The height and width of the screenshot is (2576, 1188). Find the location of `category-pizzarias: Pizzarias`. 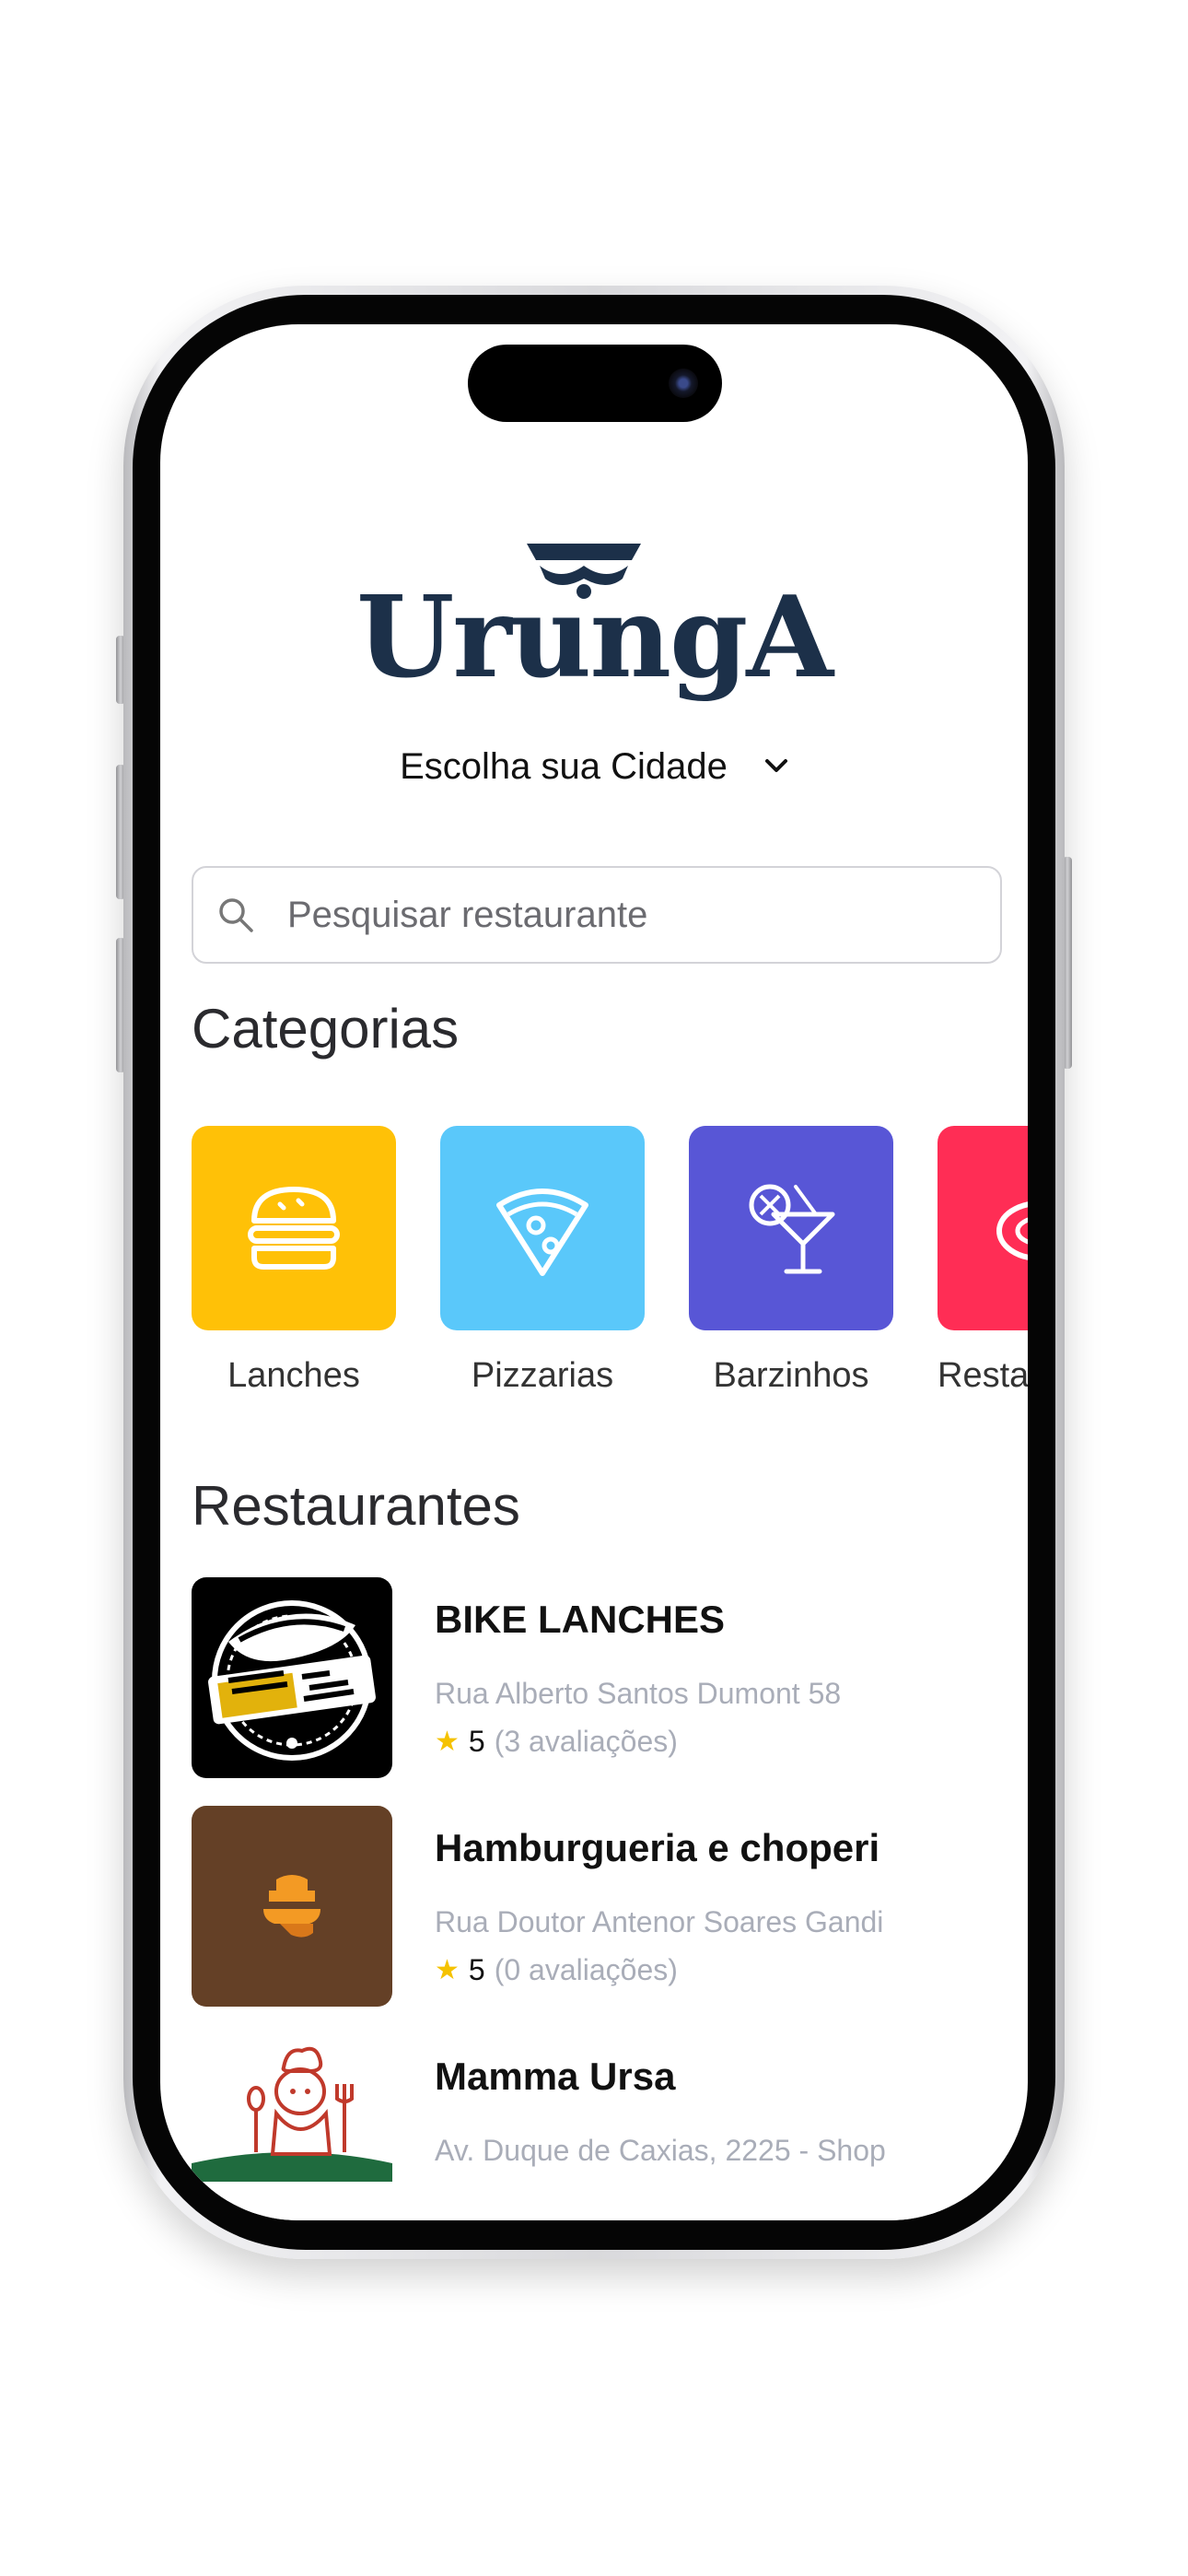

category-pizzarias: Pizzarias is located at coordinates (542, 1261).